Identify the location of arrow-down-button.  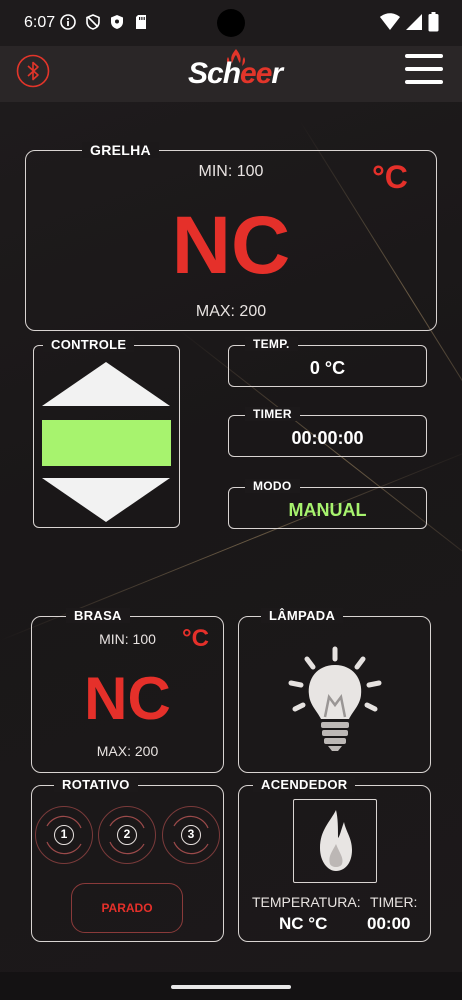
(106, 500).